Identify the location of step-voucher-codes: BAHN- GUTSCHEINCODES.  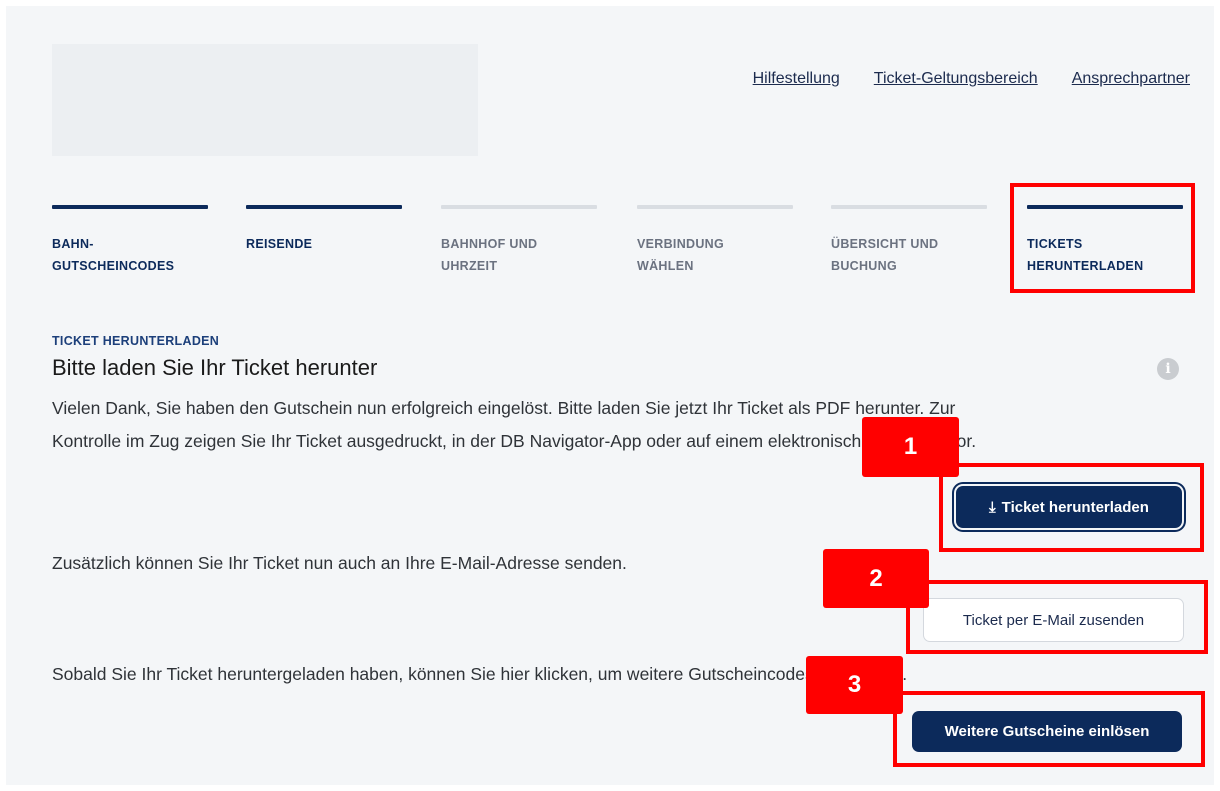
(130, 241).